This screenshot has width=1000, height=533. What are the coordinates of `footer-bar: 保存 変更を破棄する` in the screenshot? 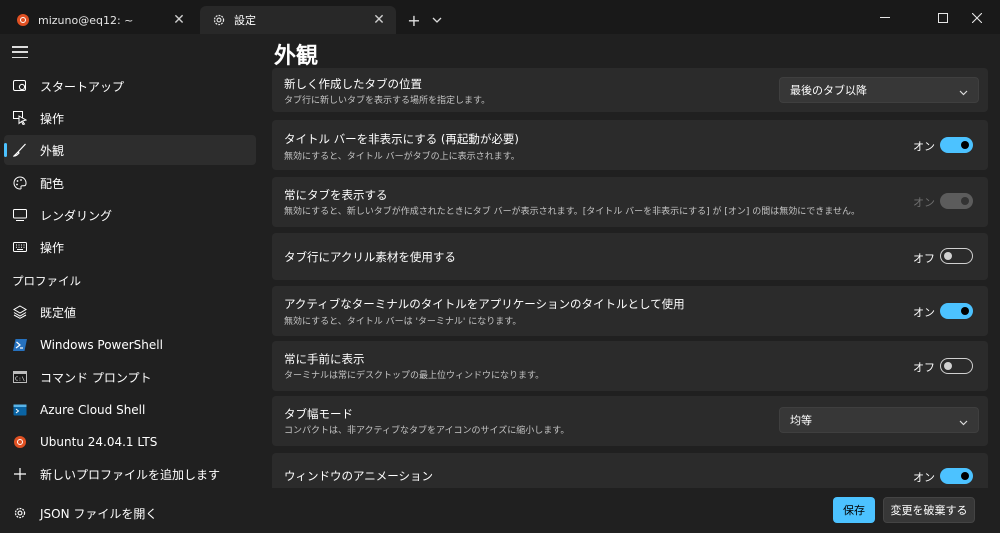 It's located at (632, 510).